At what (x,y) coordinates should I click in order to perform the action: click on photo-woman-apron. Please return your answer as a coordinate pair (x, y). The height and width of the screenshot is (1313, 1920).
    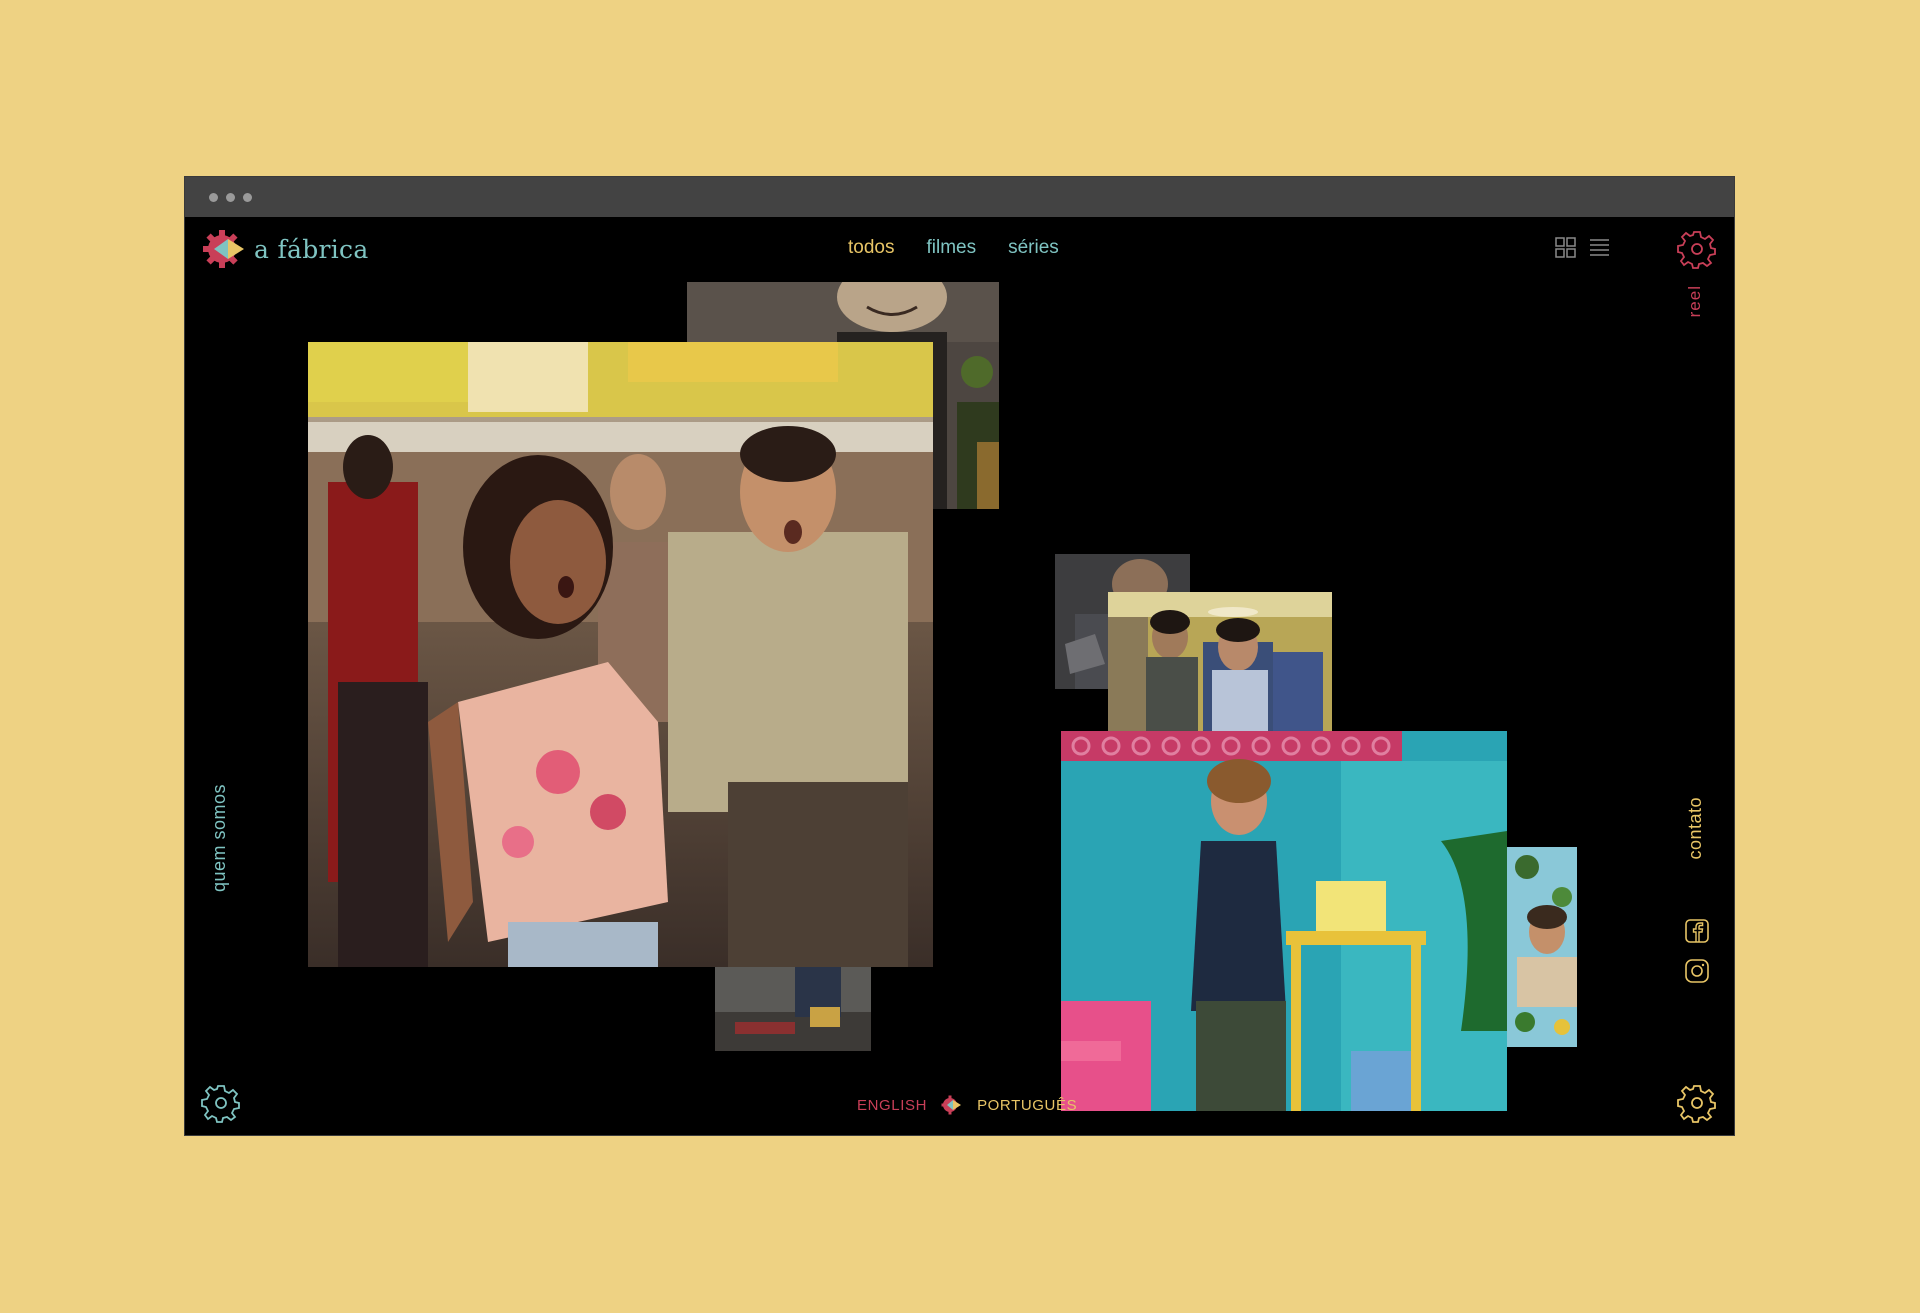
    Looking at the image, I should click on (1284, 921).